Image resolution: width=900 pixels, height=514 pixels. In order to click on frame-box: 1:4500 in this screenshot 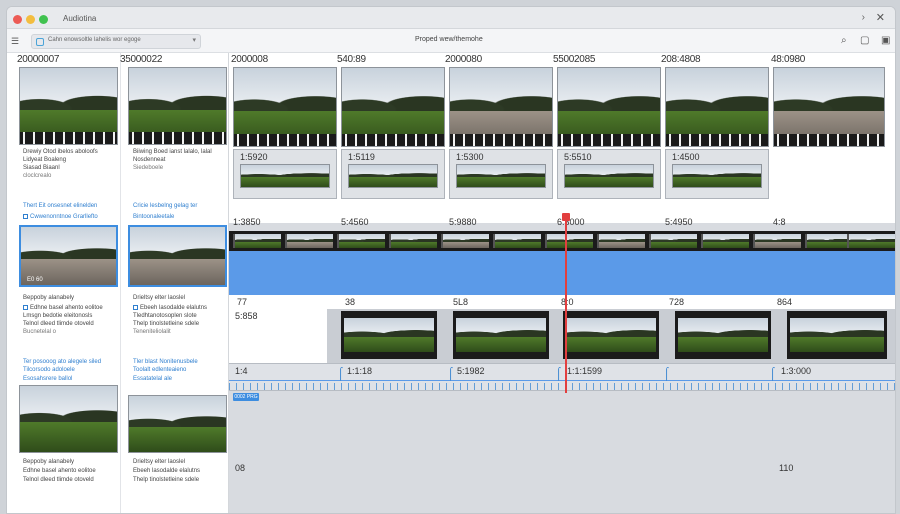, I will do `click(717, 174)`.